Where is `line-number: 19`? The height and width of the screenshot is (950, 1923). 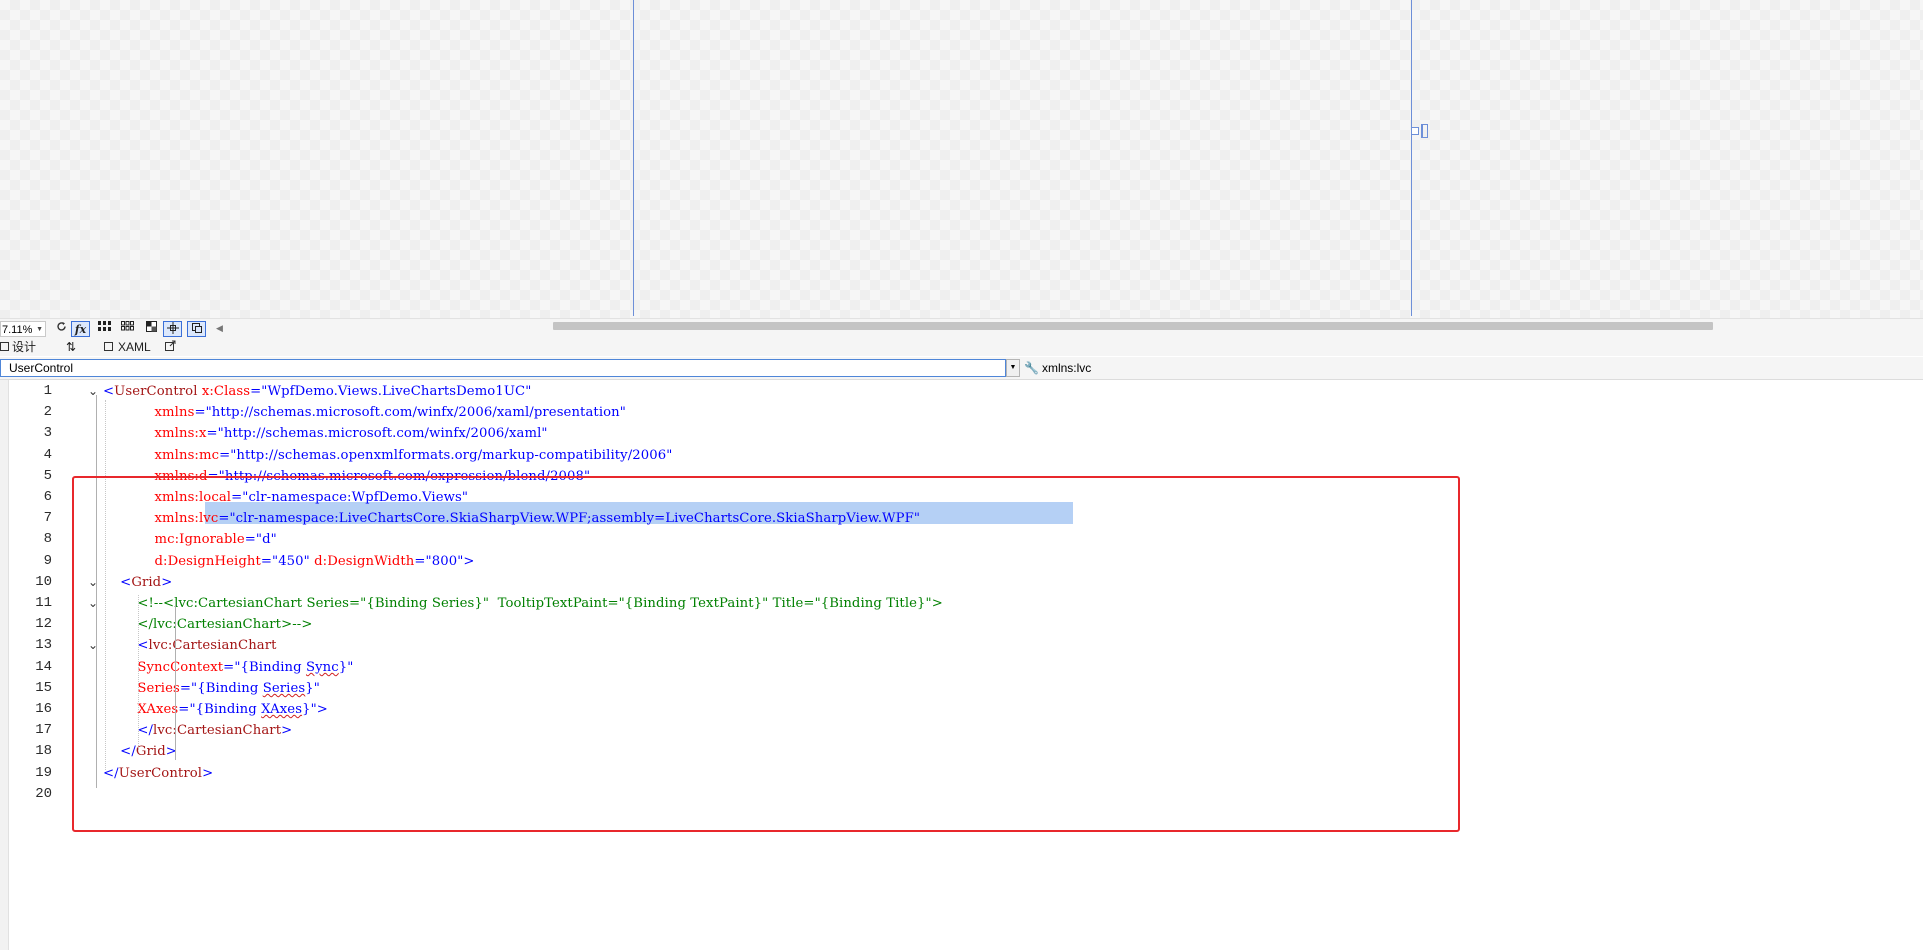
line-number: 19 is located at coordinates (43, 773).